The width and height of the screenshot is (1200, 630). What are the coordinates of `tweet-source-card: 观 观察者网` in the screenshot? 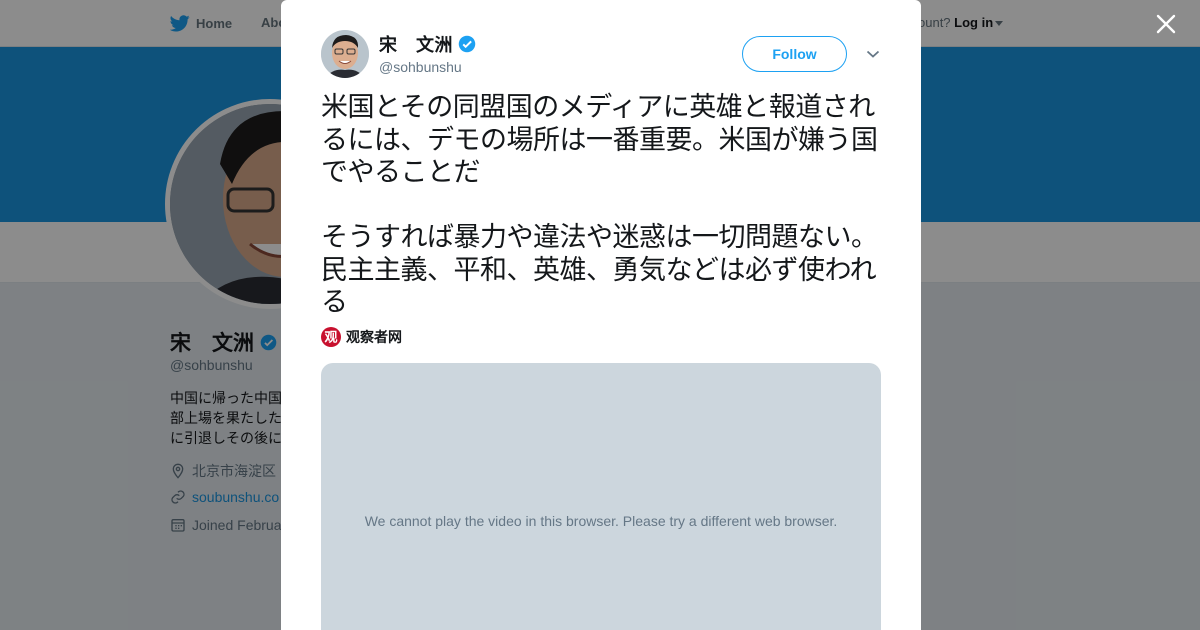 It's located at (361, 337).